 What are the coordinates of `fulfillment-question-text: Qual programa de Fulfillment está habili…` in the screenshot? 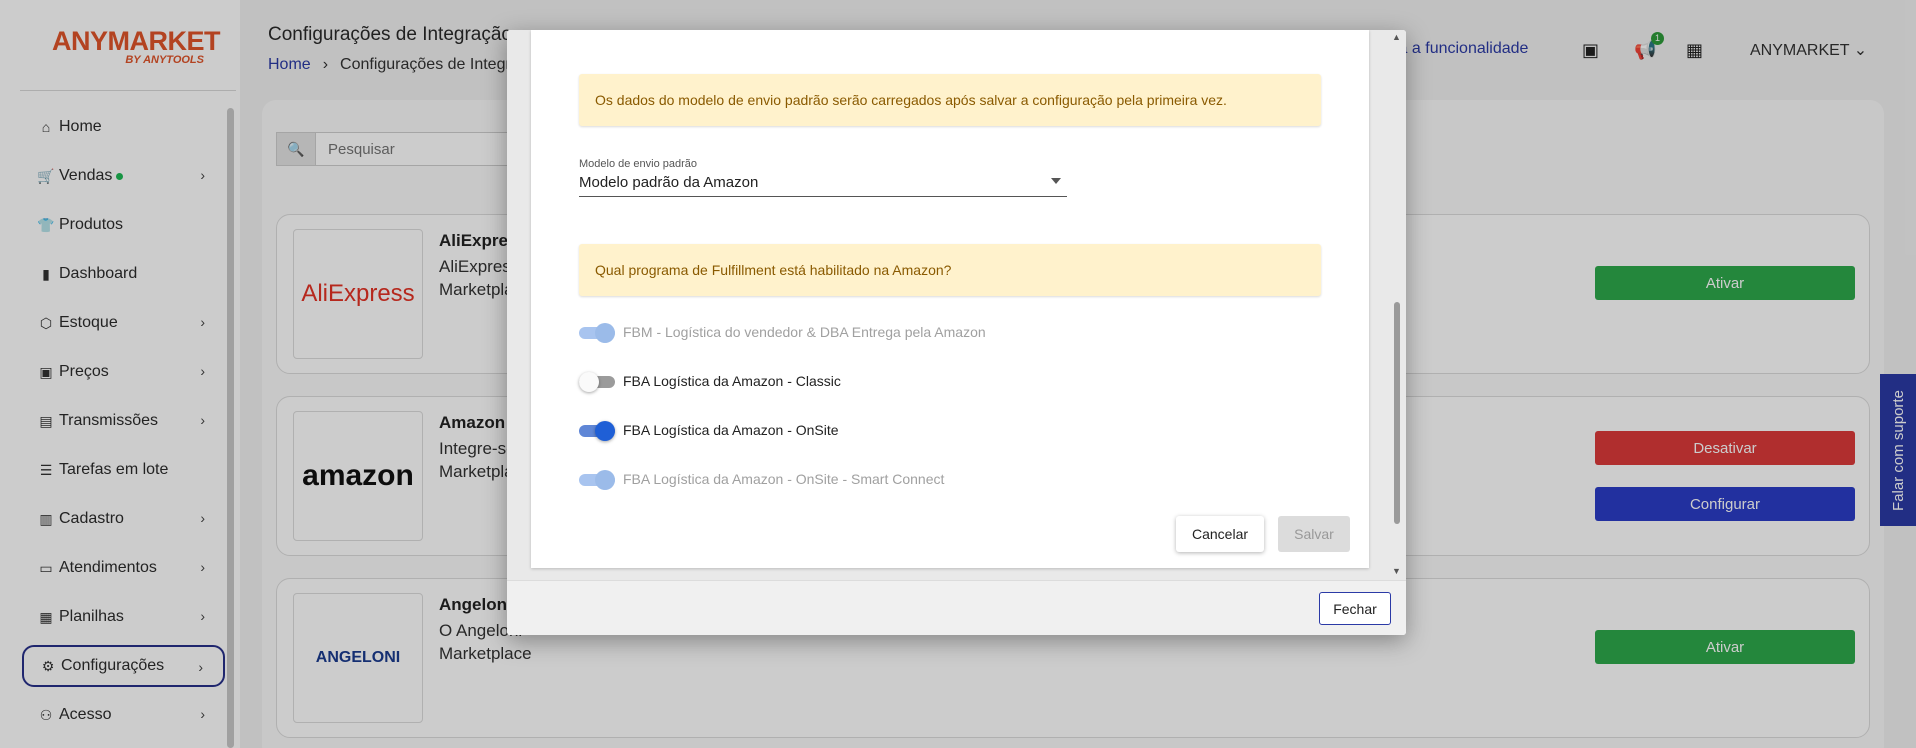 It's located at (773, 270).